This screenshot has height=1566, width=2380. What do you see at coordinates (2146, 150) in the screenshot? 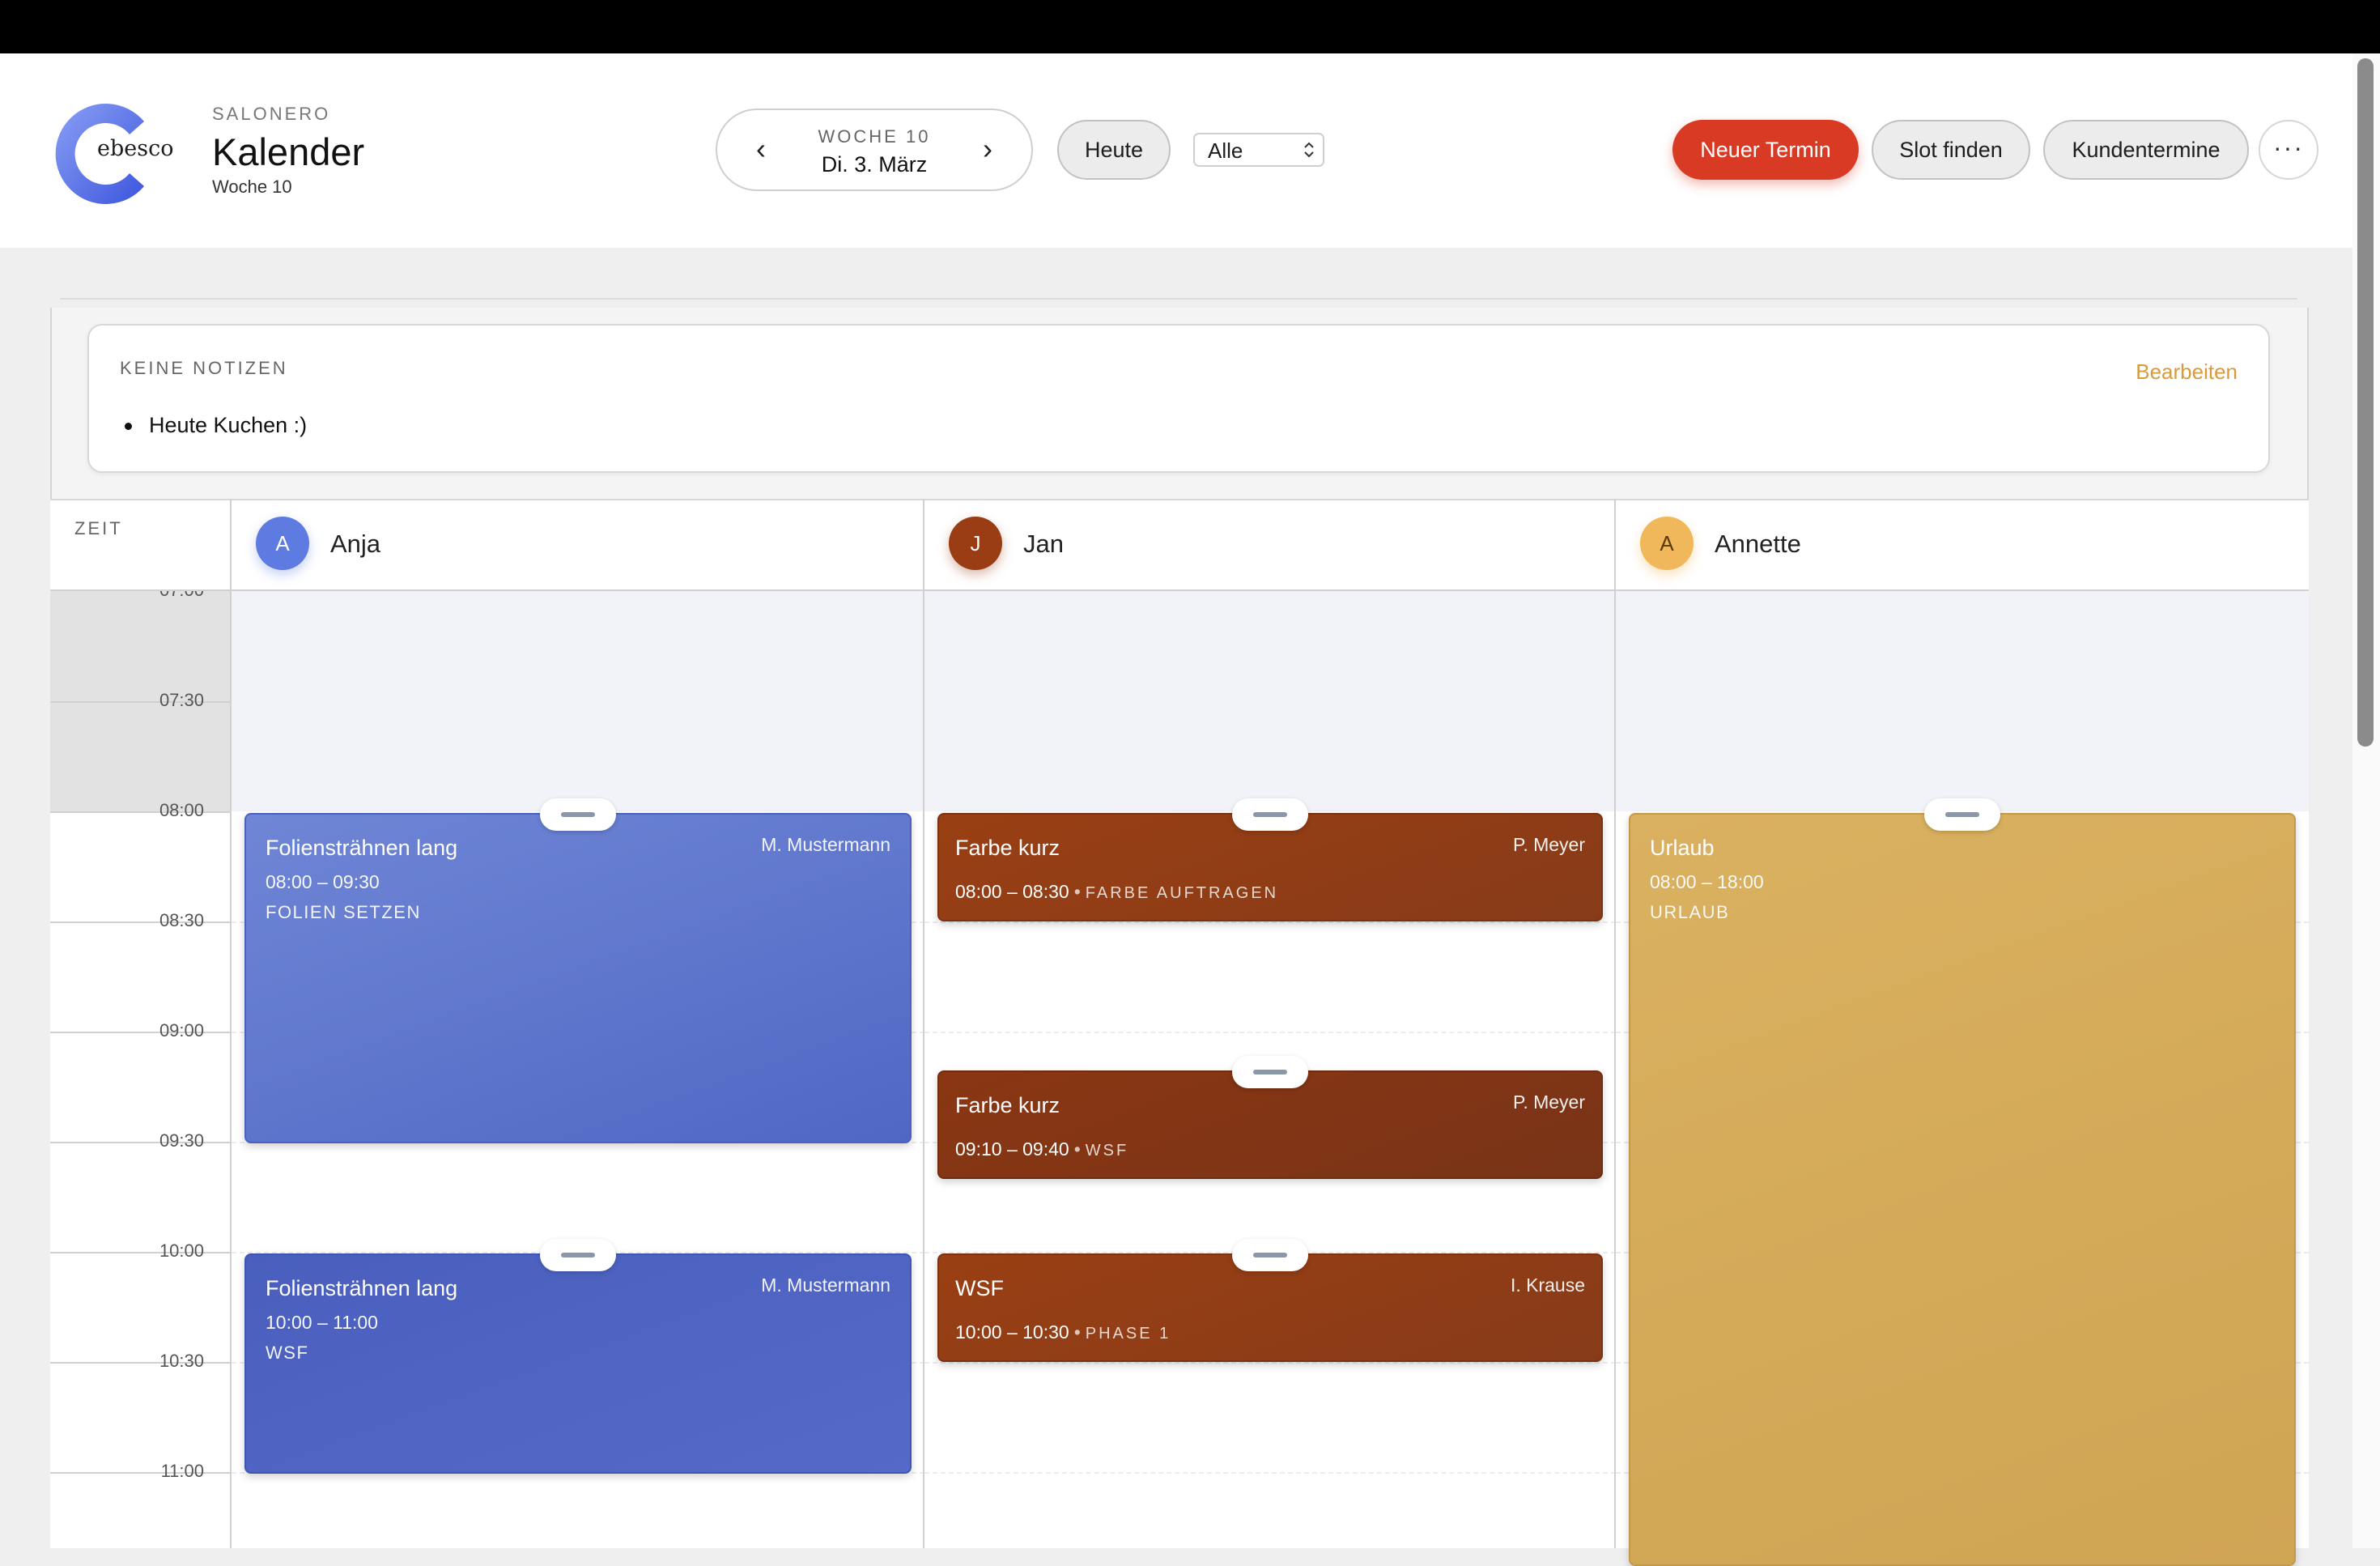
I see `customer-appointments-button: Kundentermine` at bounding box center [2146, 150].